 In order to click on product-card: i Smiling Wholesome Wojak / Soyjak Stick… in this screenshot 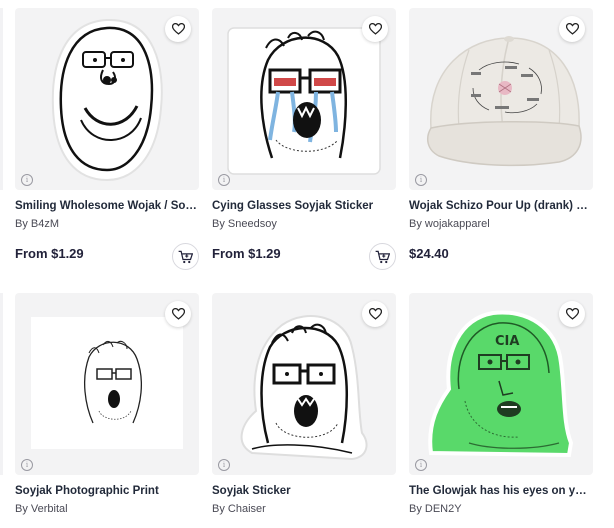, I will do `click(107, 139)`.